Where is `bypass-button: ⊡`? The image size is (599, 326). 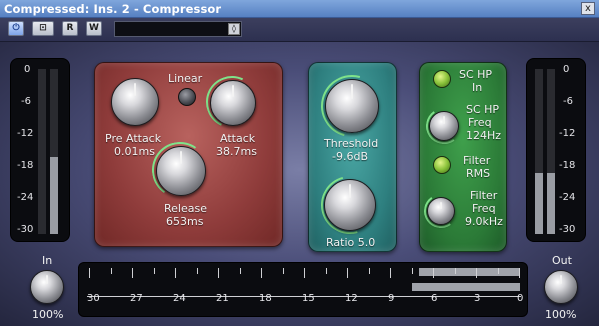
bypass-button: ⊡ is located at coordinates (43, 28).